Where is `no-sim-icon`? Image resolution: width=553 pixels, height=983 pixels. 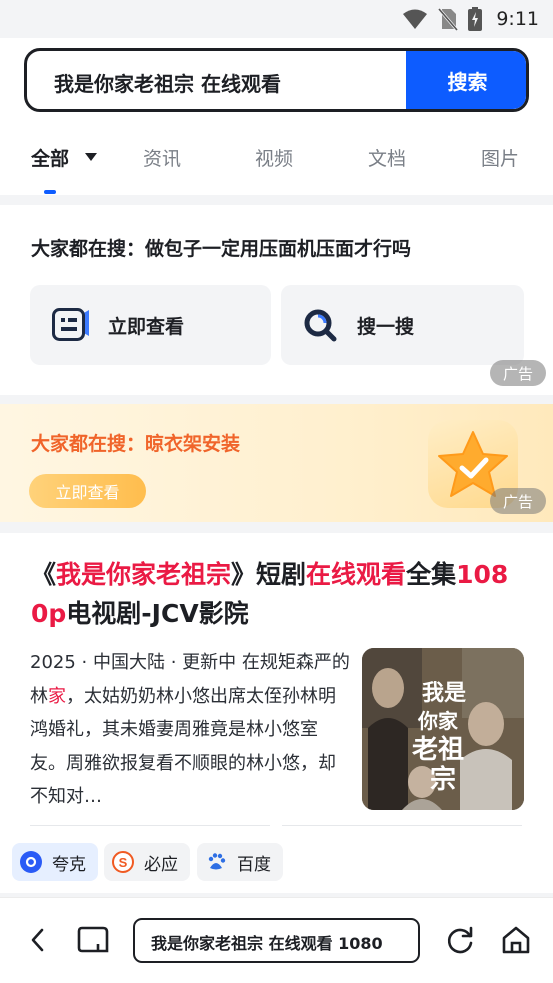
no-sim-icon is located at coordinates (448, 19).